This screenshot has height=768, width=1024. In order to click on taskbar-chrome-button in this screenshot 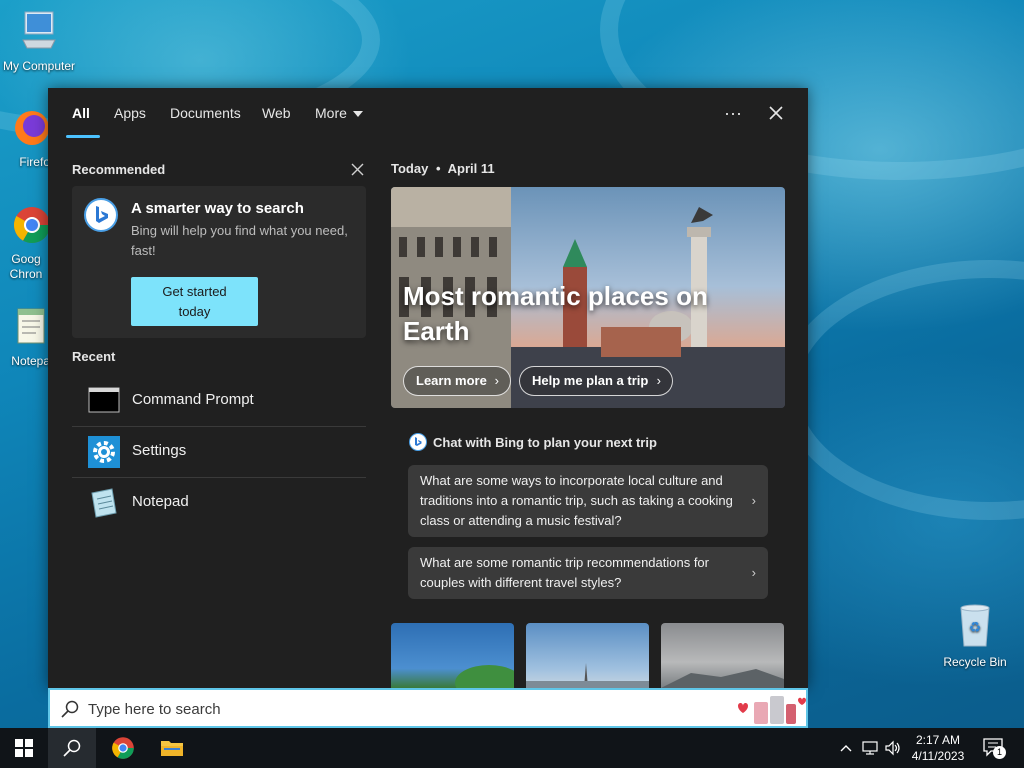, I will do `click(123, 748)`.